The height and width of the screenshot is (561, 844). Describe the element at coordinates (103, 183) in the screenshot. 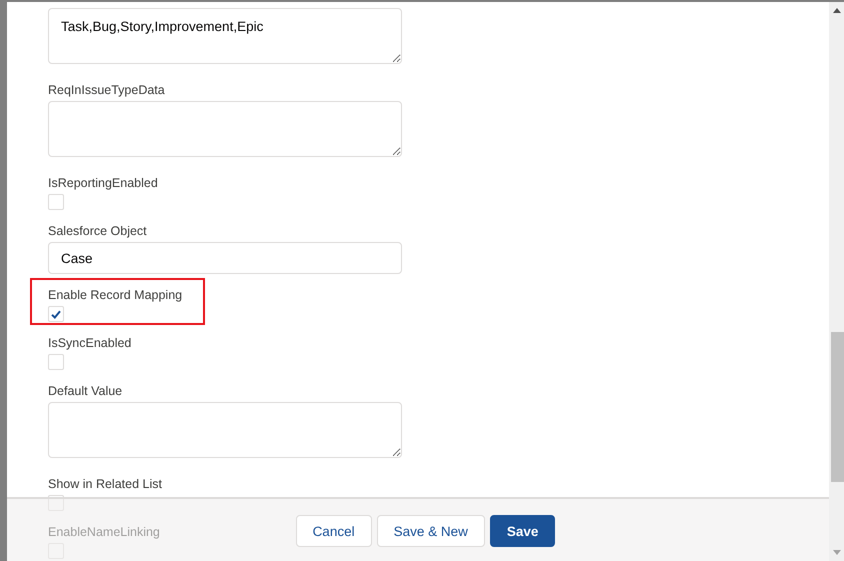

I see `field-label: IsReportingEnabled` at that location.